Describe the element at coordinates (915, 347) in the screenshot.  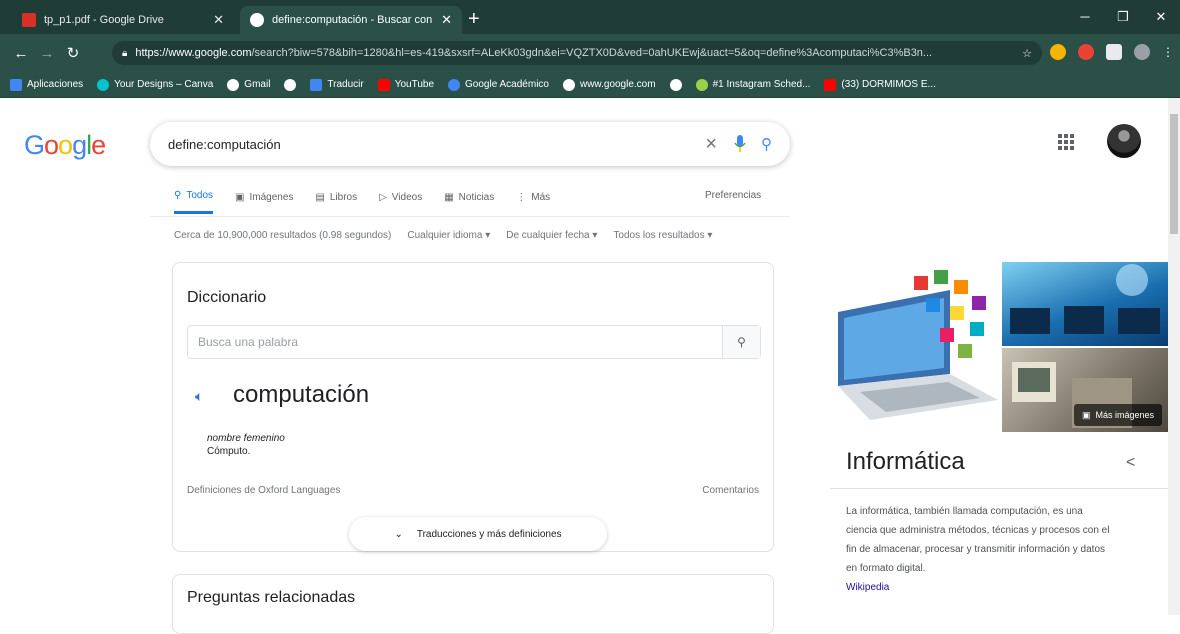
I see `laptop-image` at that location.